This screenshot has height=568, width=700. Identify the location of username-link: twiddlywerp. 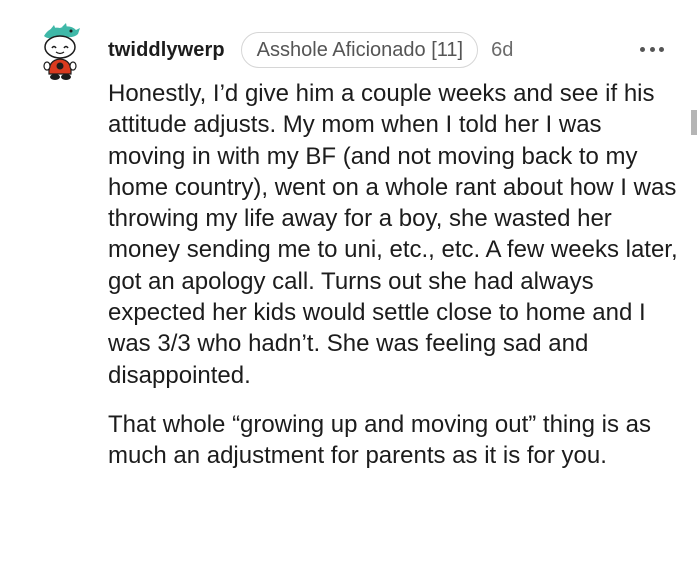
(166, 50).